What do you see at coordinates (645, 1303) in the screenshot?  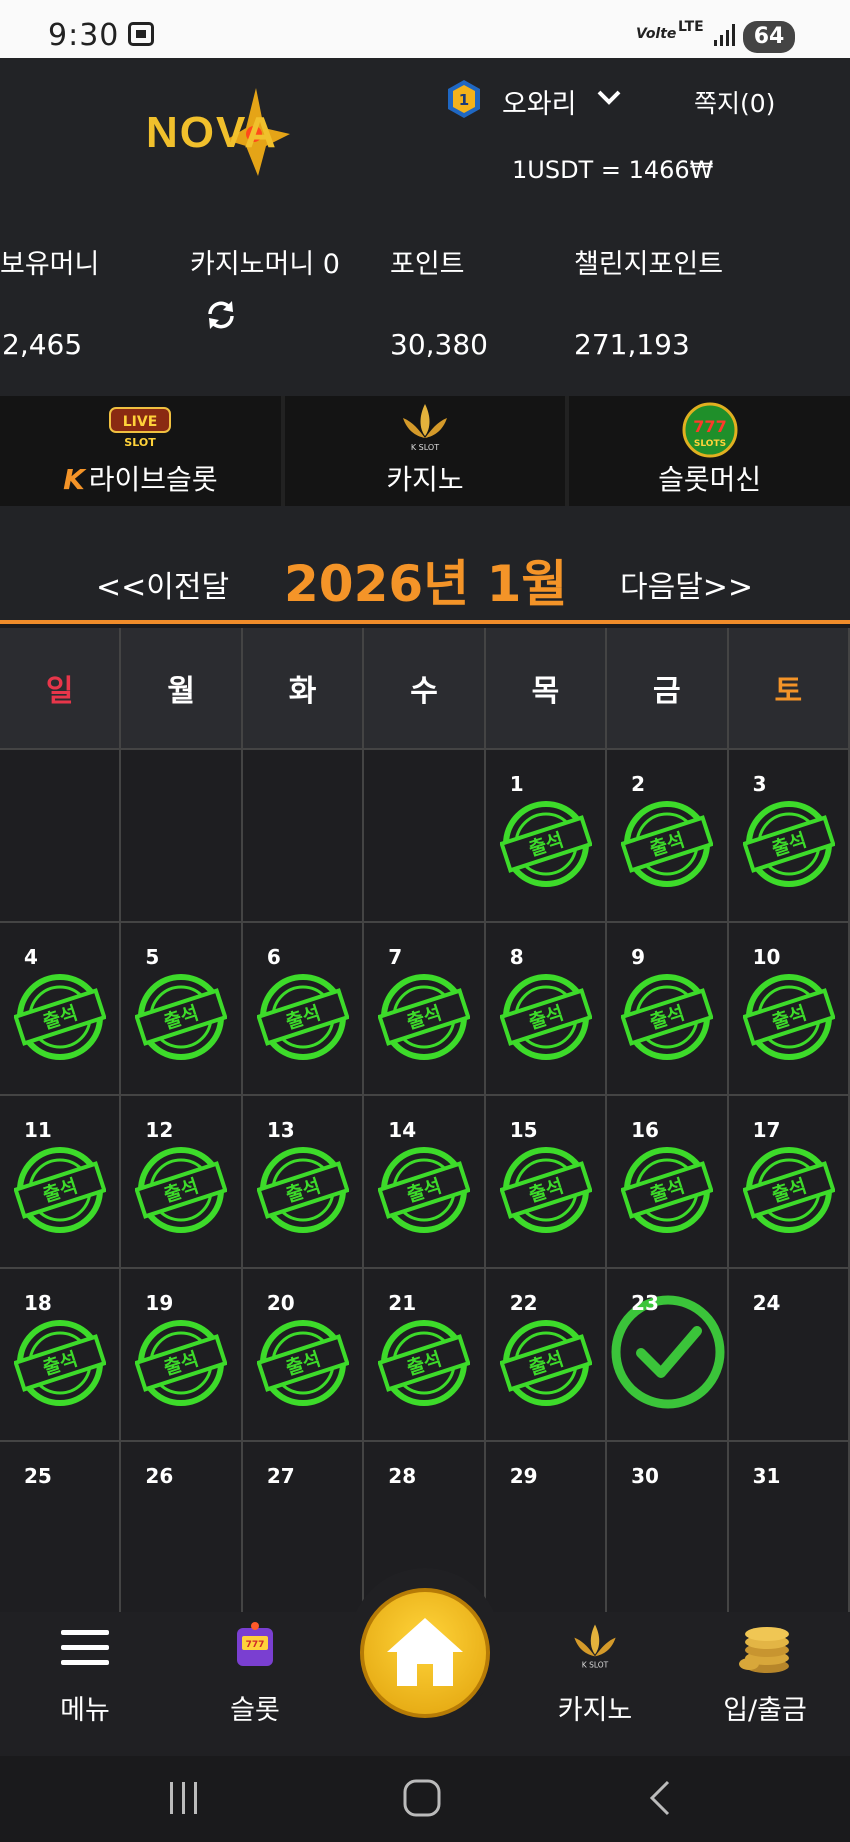 I see `day-number: 23` at bounding box center [645, 1303].